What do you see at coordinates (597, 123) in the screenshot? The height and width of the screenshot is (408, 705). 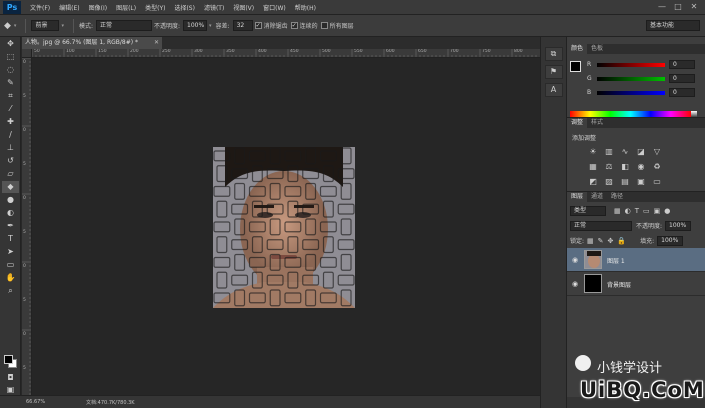 I see `tab-styles: 样式` at bounding box center [597, 123].